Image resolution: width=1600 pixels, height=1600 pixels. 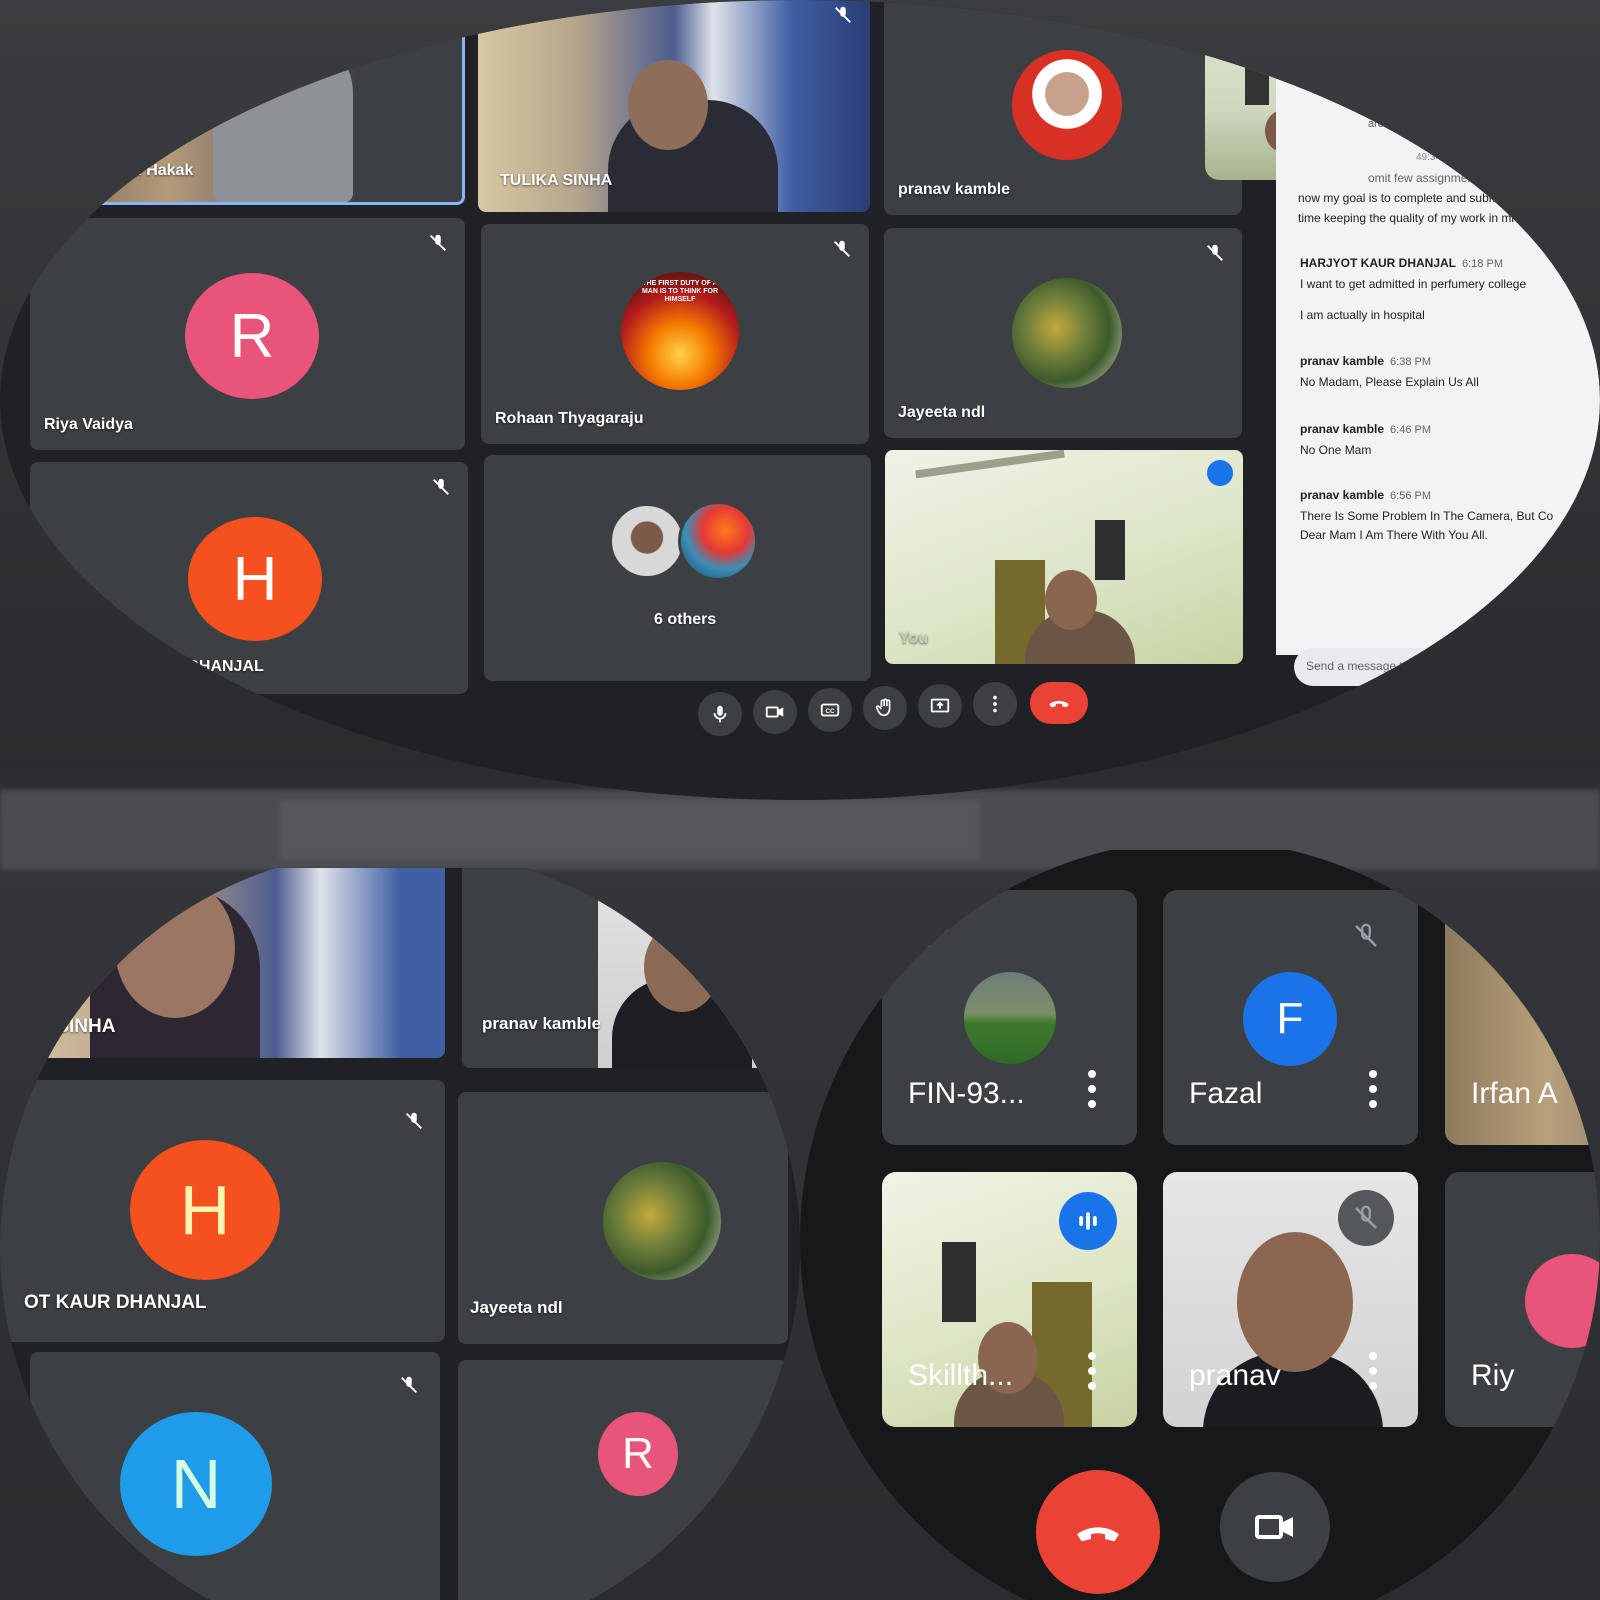 I want to click on participant-name: pranav, so click(x=1235, y=1375).